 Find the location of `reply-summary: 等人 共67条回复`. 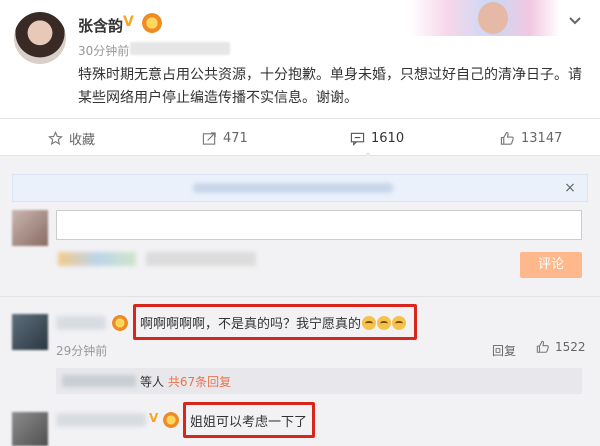

reply-summary: 等人 共67条回复 is located at coordinates (319, 381).